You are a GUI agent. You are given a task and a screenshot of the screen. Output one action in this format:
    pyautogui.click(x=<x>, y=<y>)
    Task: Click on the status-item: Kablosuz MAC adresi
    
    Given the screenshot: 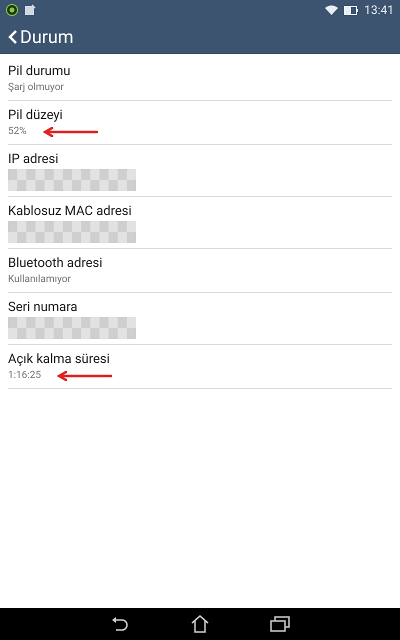 What is the action you would take?
    pyautogui.click(x=200, y=223)
    